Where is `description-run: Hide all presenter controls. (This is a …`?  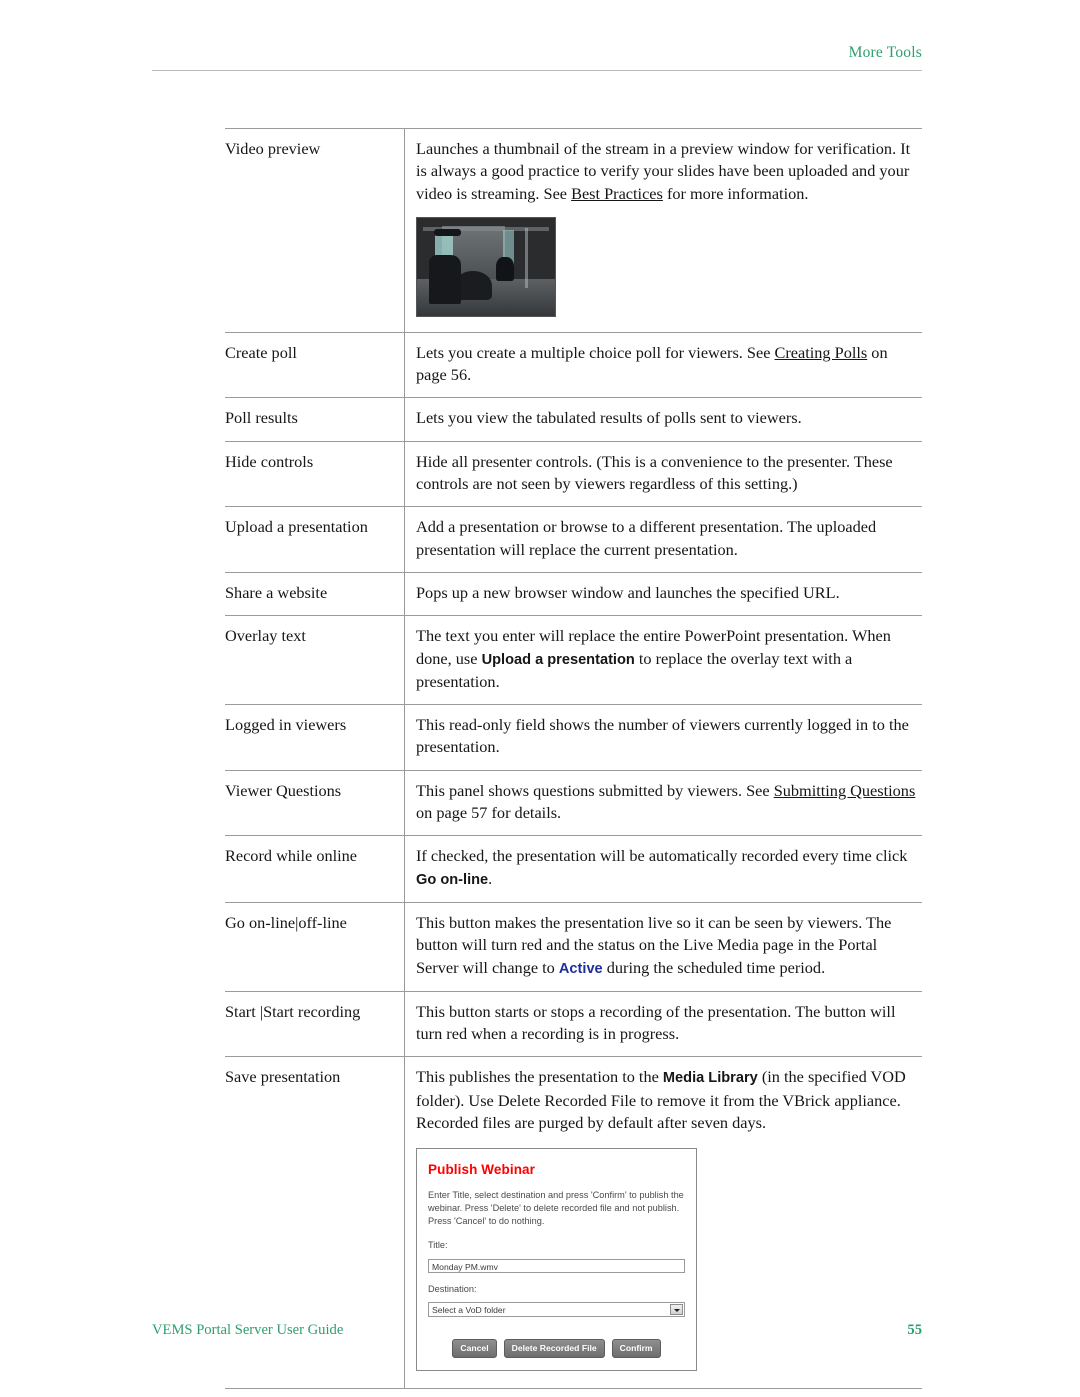
description-run: Hide all presenter controls. (This is a … is located at coordinates (654, 472).